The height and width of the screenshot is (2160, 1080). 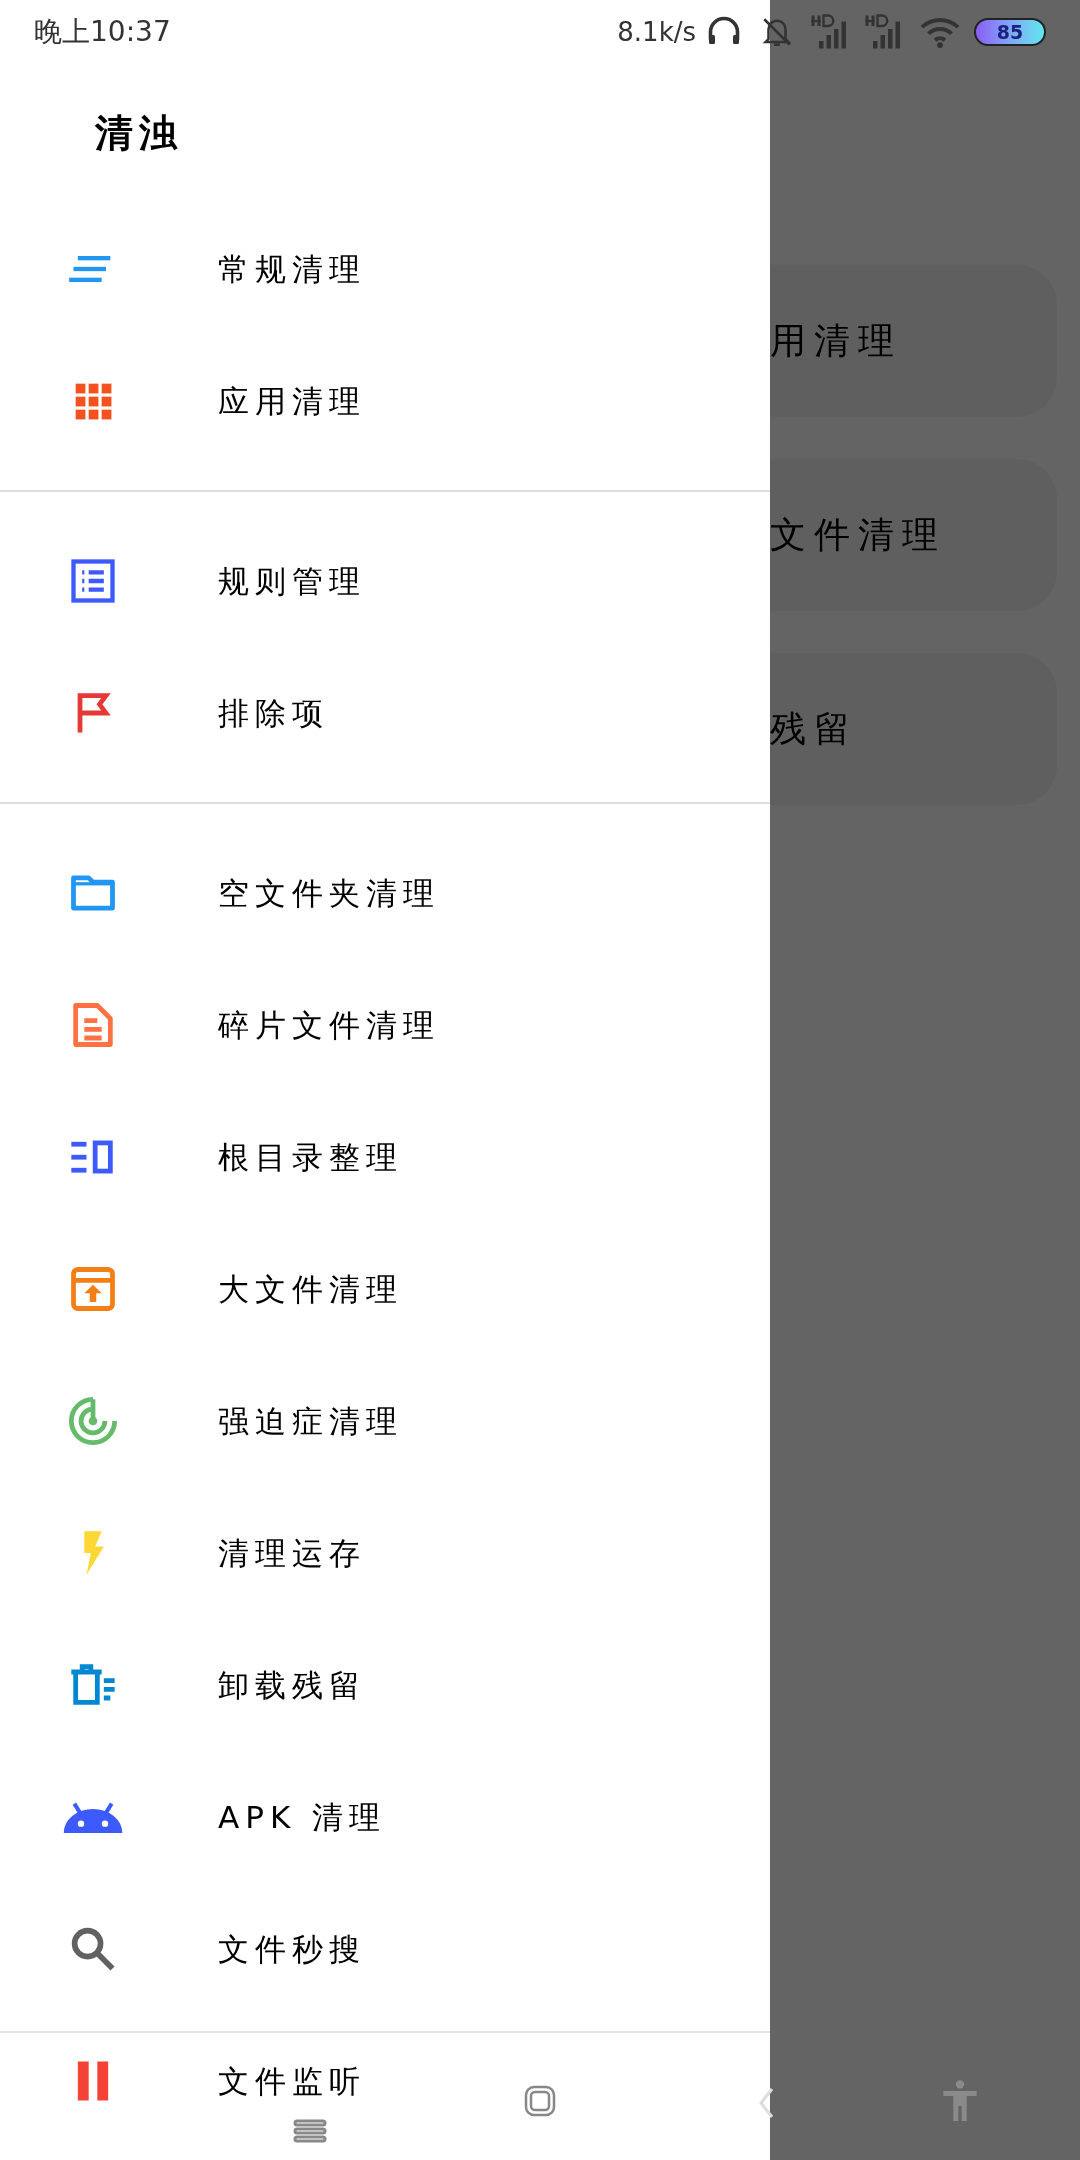 I want to click on home-button-icon, so click(x=540, y=2101).